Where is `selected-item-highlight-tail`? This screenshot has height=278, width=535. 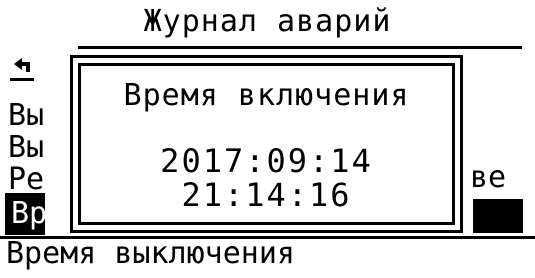
selected-item-highlight-tail is located at coordinates (498, 216).